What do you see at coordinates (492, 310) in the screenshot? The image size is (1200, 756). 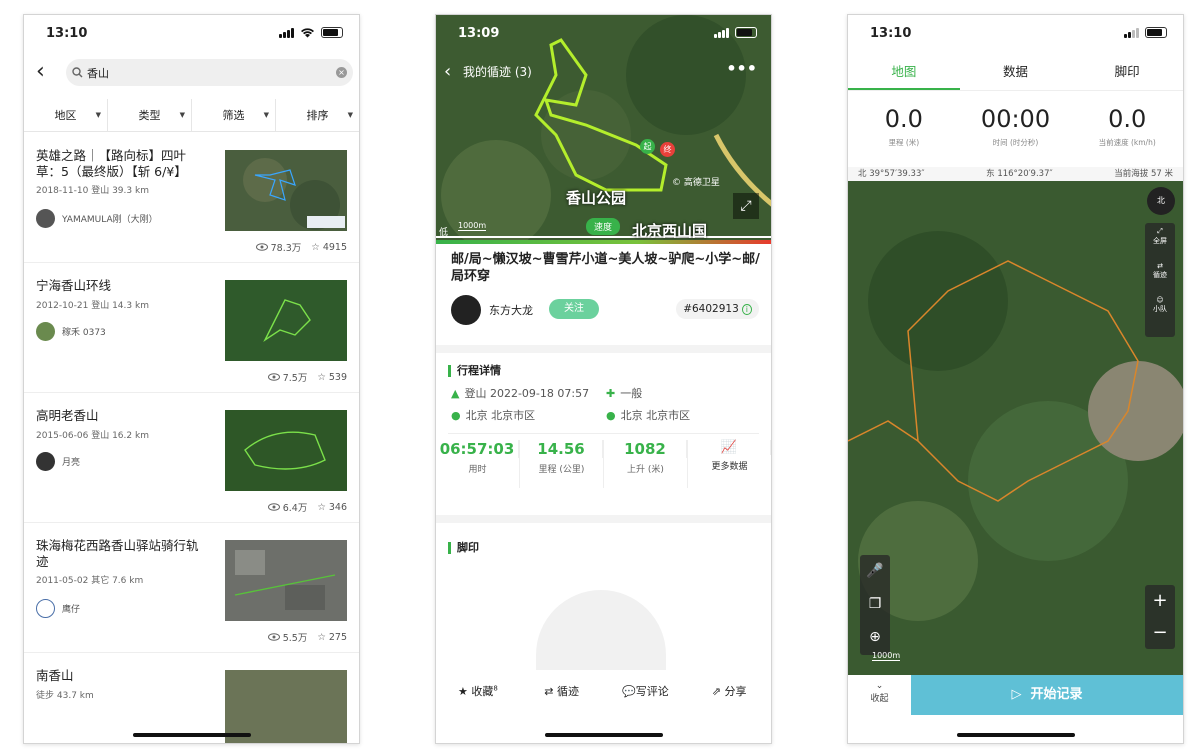 I see `author: 东方大龙` at bounding box center [492, 310].